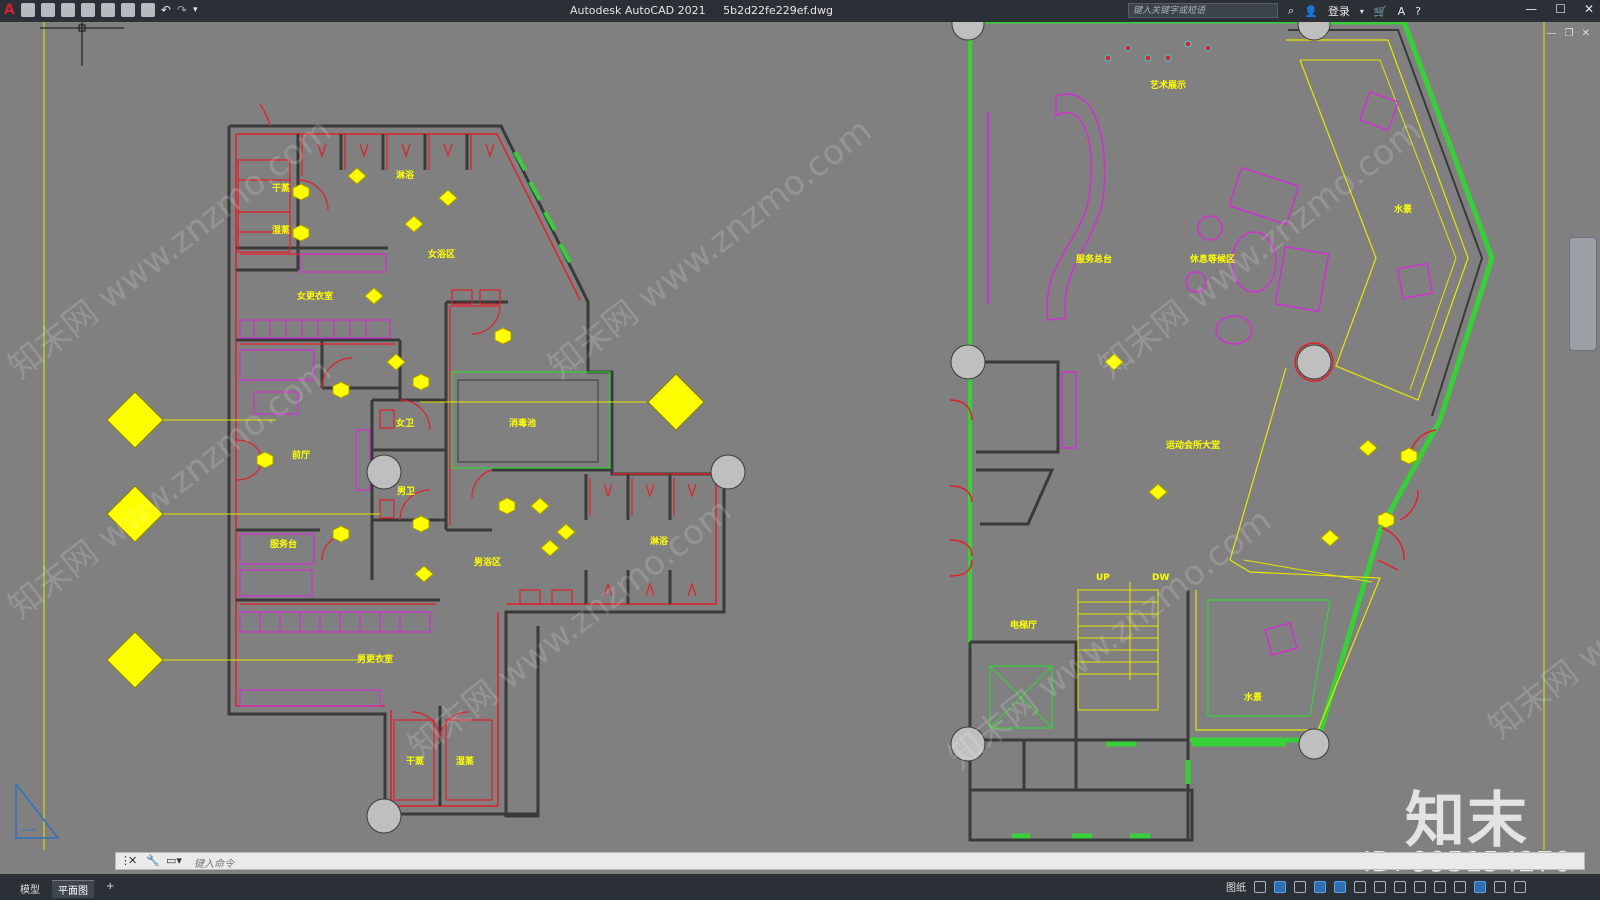  What do you see at coordinates (1311, 11) in the screenshot?
I see `user-icon: 👤` at bounding box center [1311, 11].